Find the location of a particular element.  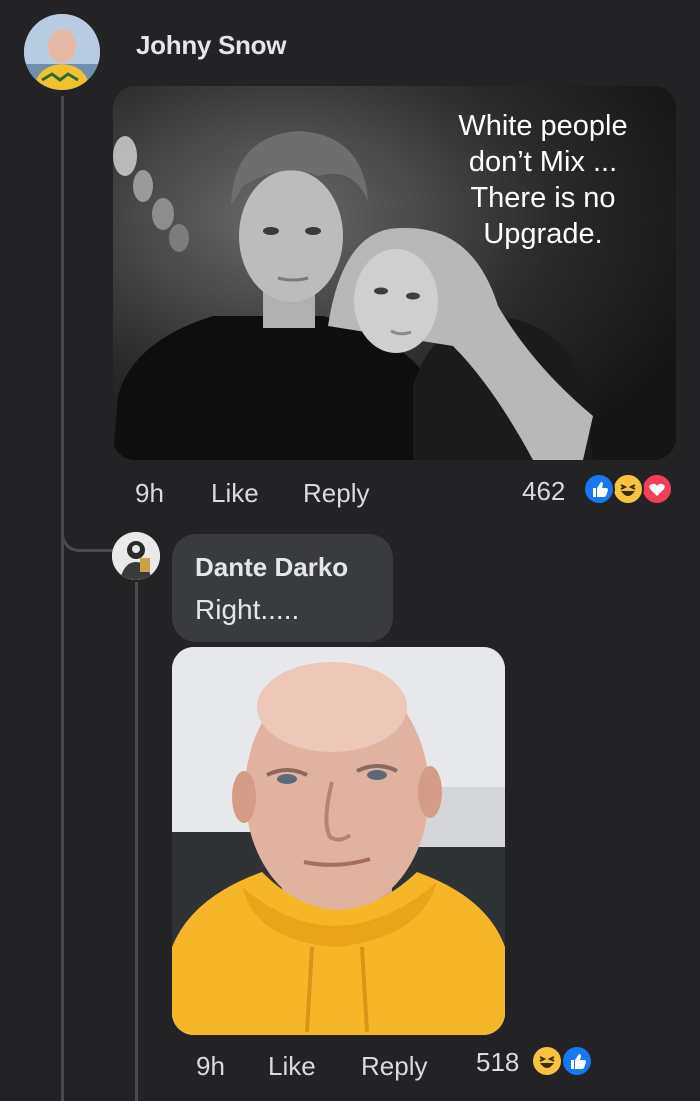

thread-branch-connector is located at coordinates (87, 530).